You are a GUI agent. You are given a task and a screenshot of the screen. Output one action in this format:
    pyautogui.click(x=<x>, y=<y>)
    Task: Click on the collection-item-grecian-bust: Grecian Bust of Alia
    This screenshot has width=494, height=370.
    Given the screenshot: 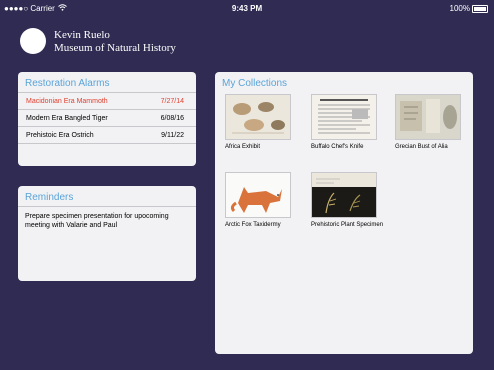 What is the action you would take?
    pyautogui.click(x=428, y=122)
    